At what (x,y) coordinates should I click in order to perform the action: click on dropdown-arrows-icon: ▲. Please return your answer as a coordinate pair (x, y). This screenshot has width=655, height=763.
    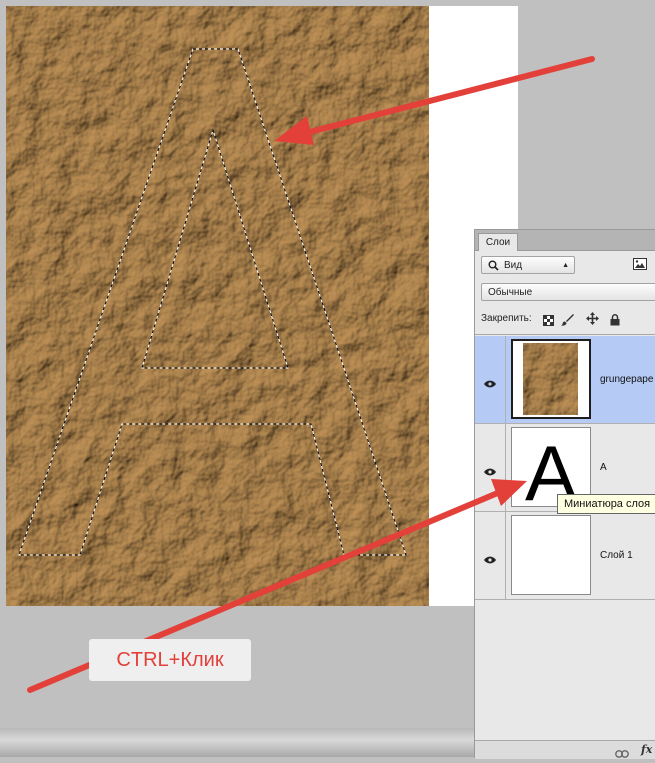
    Looking at the image, I should click on (565, 265).